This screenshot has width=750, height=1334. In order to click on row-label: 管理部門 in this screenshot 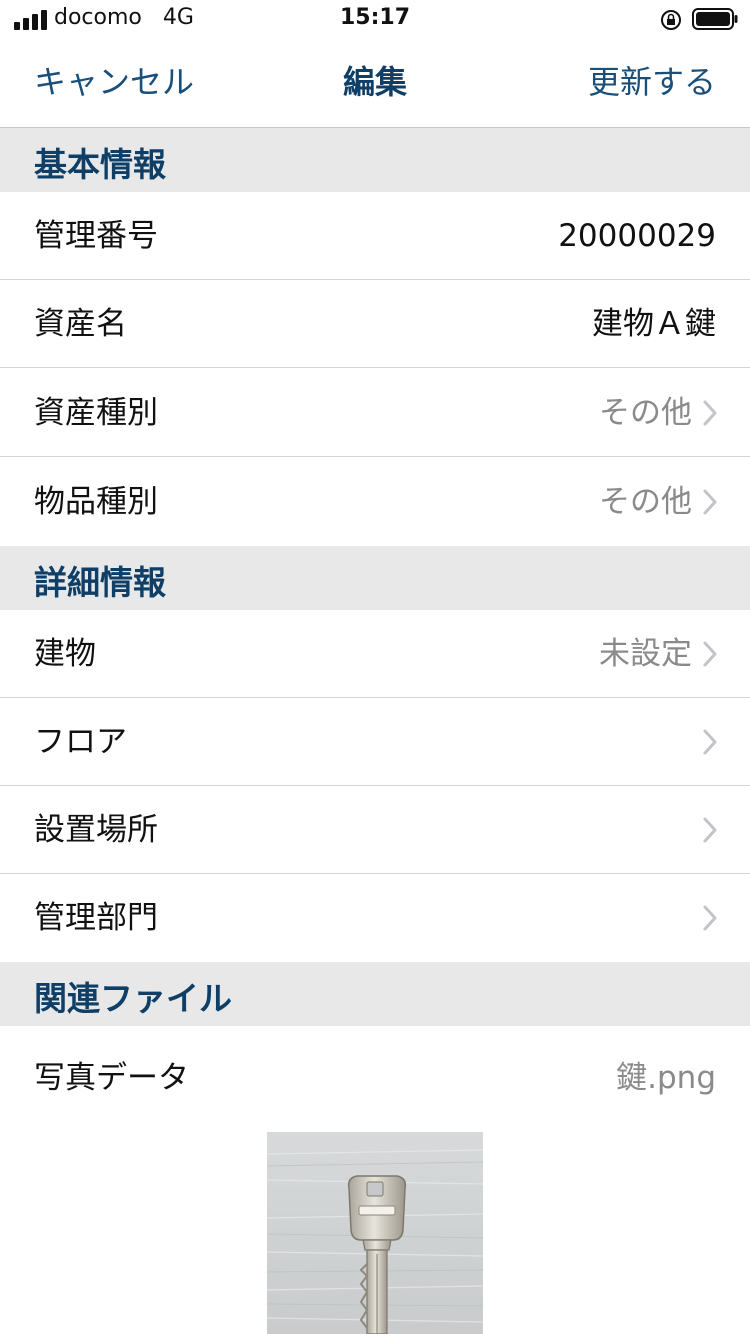, I will do `click(96, 918)`.